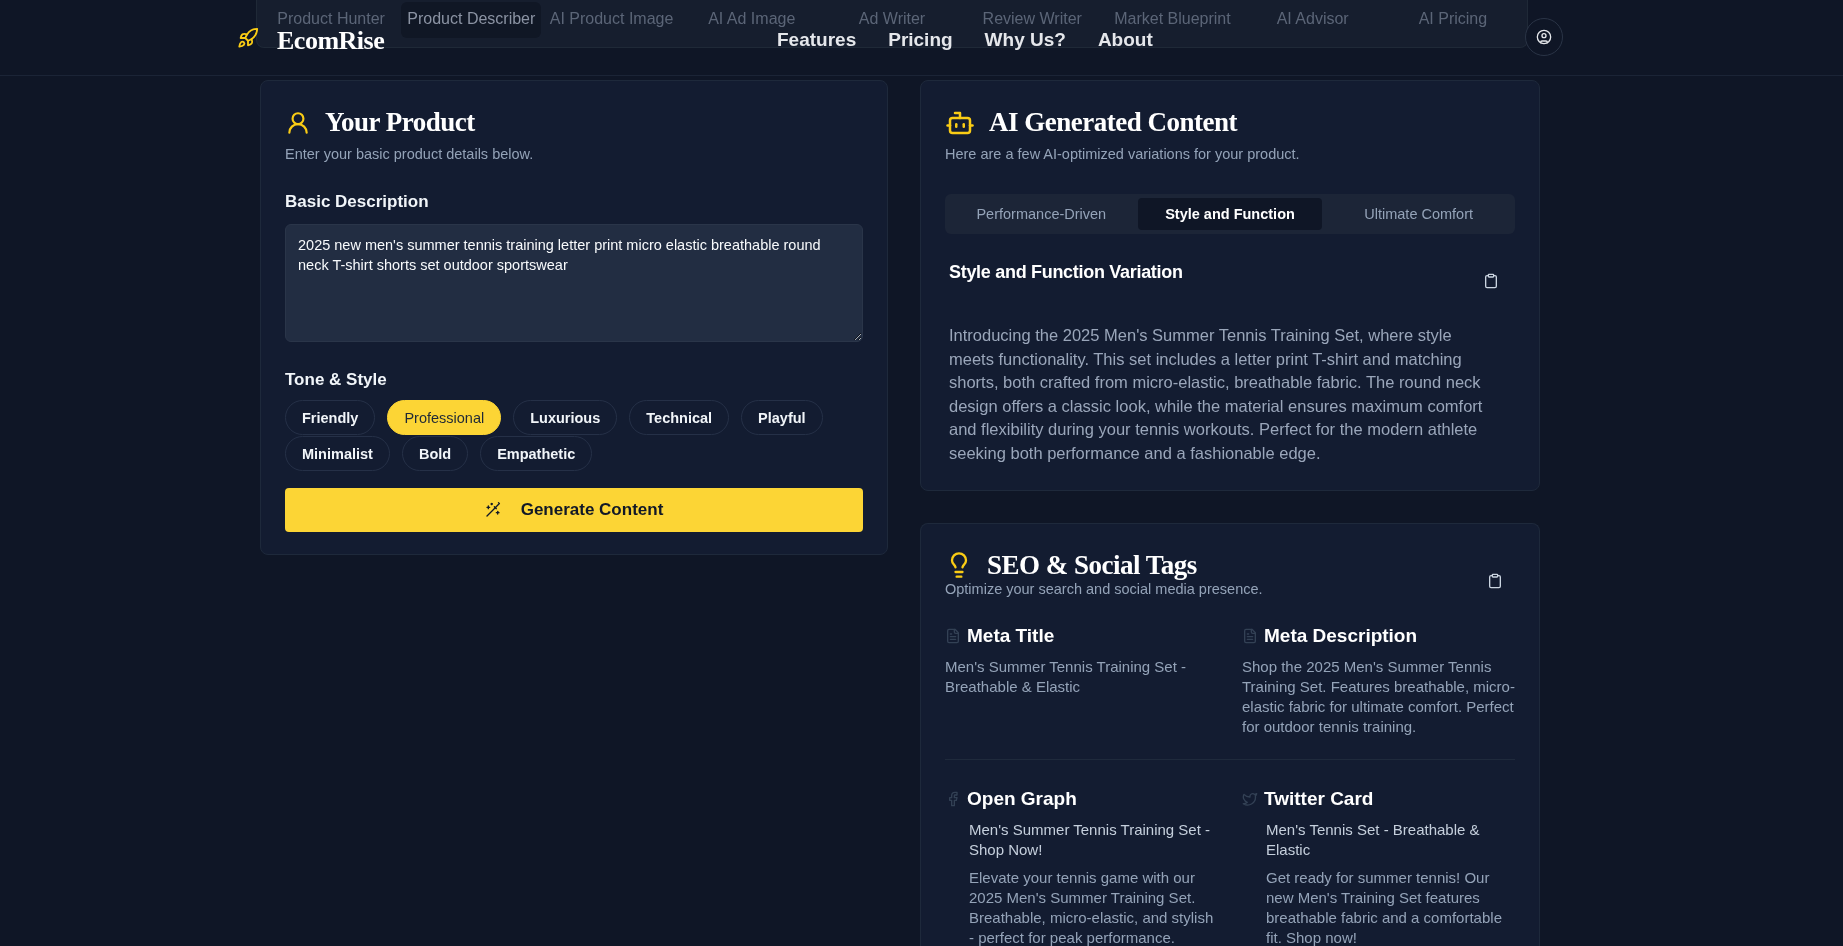 This screenshot has height=946, width=1843. Describe the element at coordinates (1373, 839) in the screenshot. I see `section-headline: Men's Tennis Set - Breathable & Elastic` at that location.